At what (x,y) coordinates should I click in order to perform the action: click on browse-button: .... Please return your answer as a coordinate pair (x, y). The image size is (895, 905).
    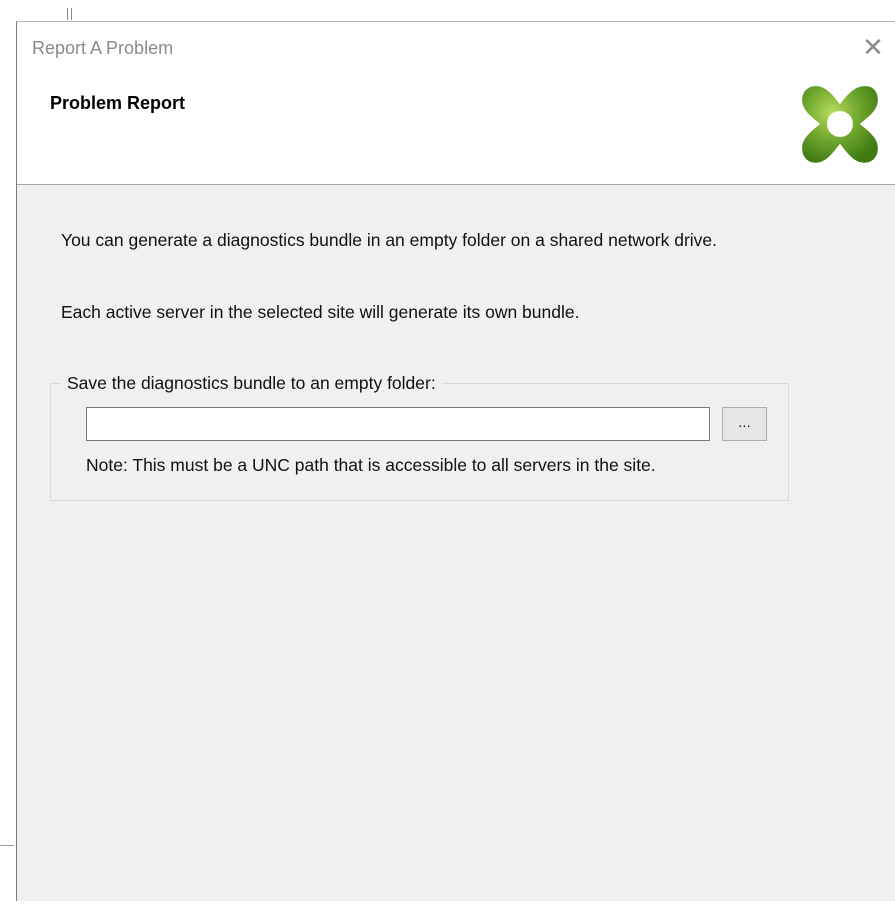
    Looking at the image, I should click on (744, 424).